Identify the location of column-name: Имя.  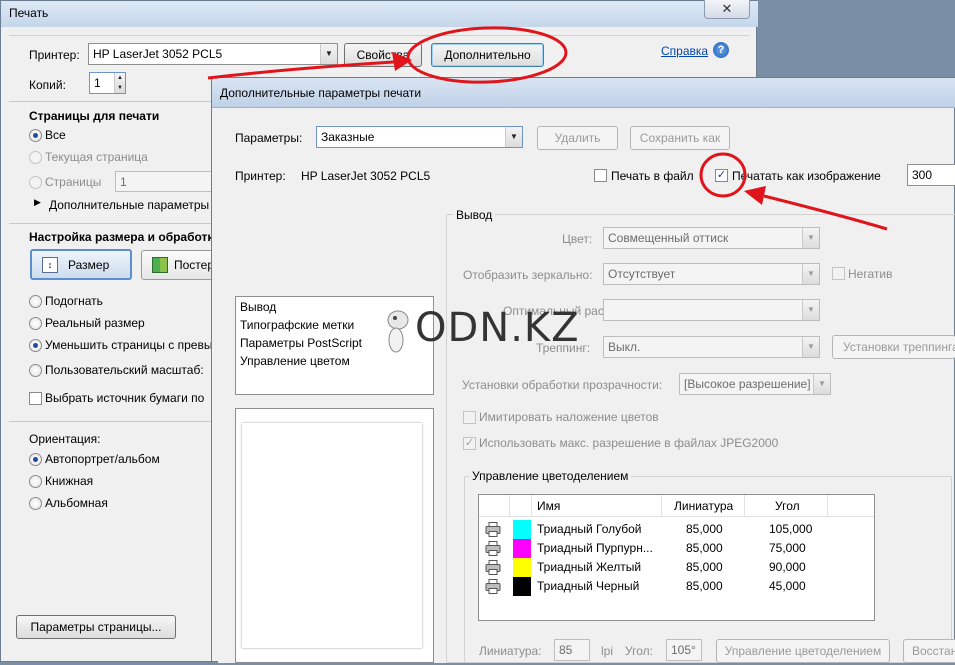
(548, 506).